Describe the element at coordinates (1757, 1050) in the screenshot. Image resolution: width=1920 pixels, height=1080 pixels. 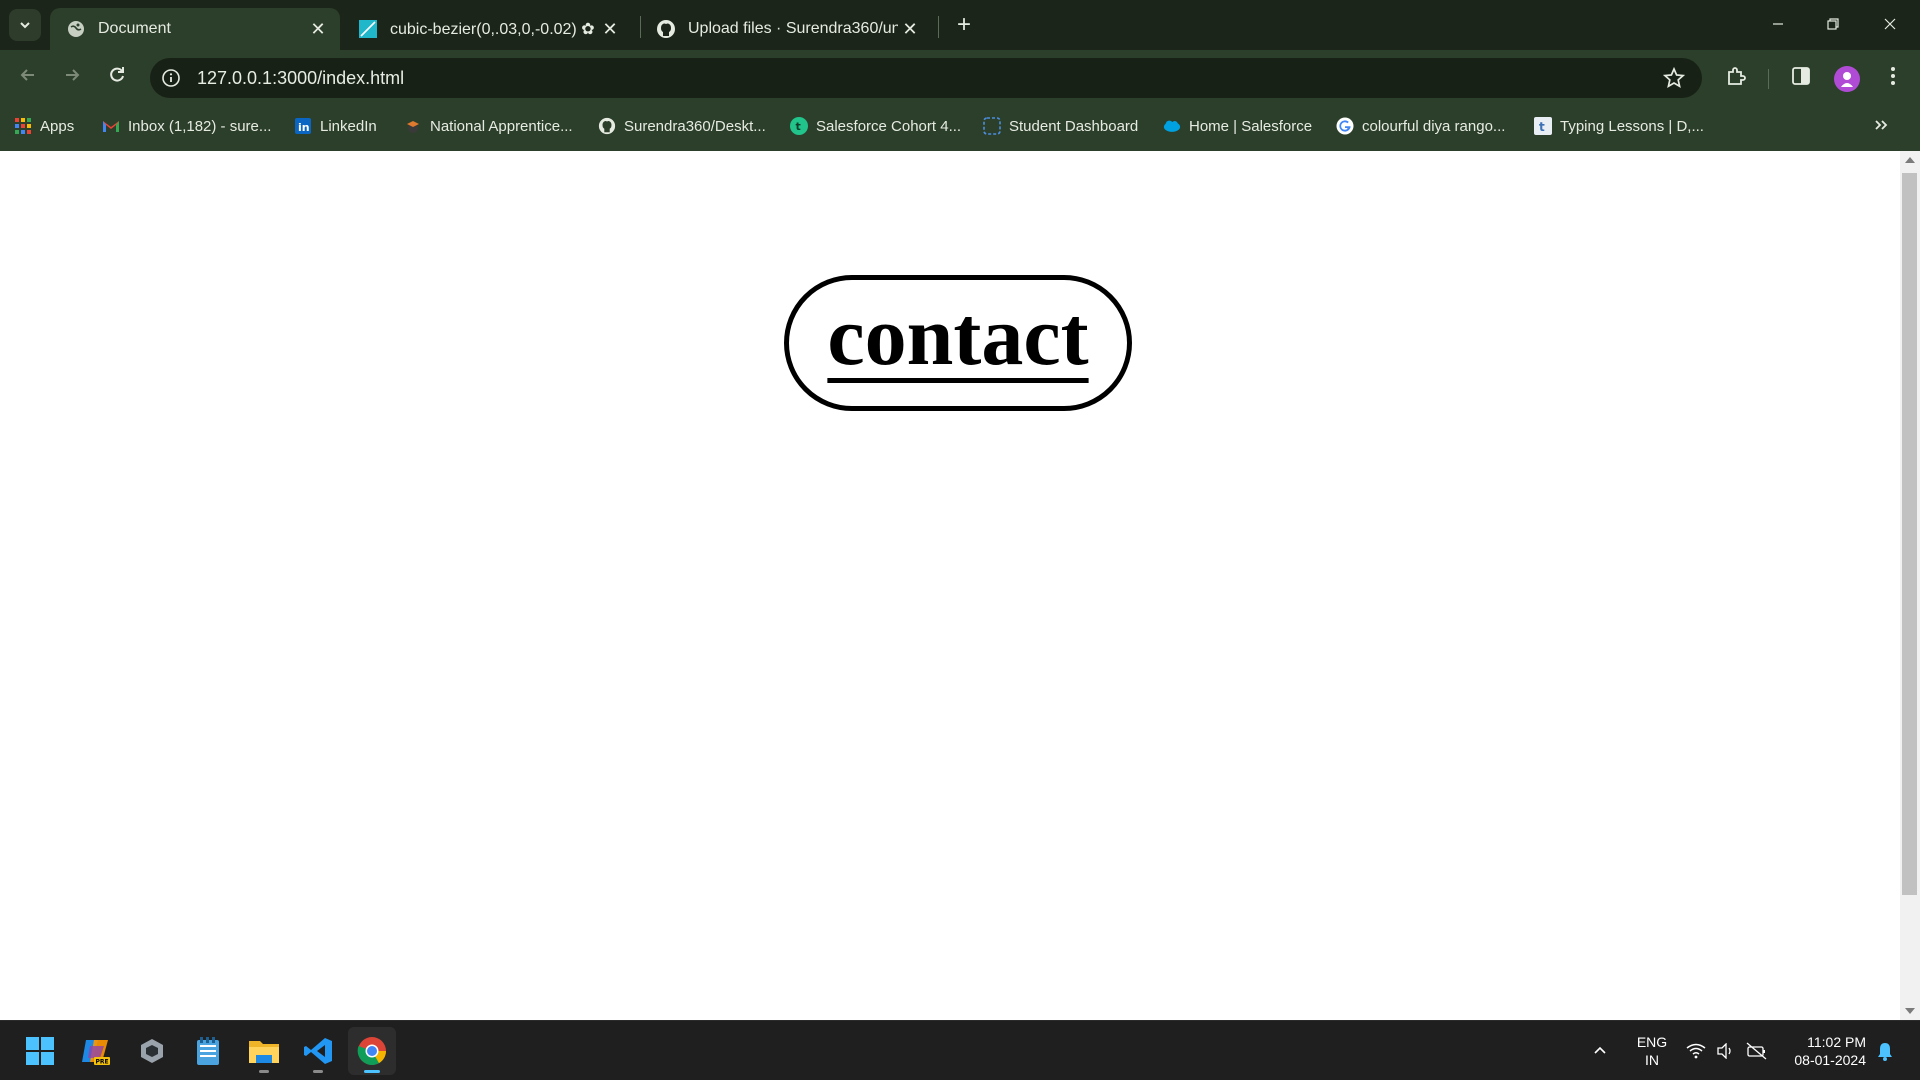
I see `battery-button` at that location.